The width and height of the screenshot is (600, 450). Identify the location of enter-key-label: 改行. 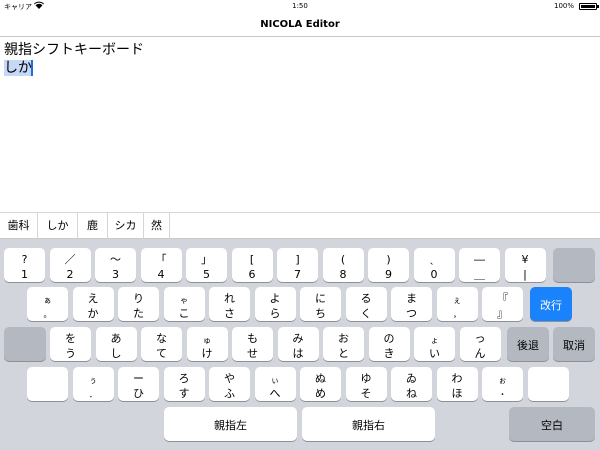
(551, 305).